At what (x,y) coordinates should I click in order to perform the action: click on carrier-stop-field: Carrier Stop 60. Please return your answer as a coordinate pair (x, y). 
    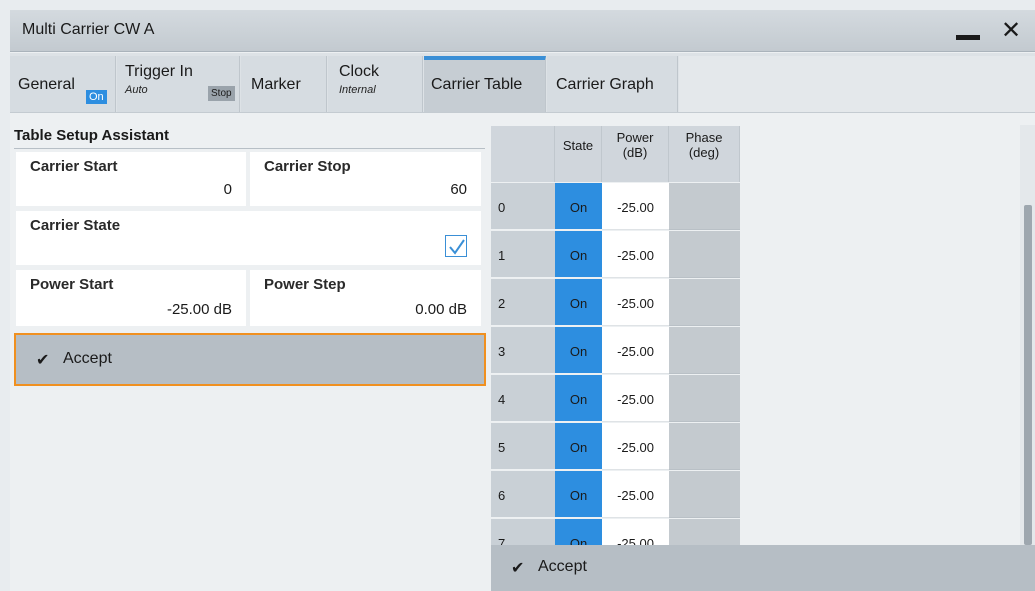
    Looking at the image, I should click on (365, 179).